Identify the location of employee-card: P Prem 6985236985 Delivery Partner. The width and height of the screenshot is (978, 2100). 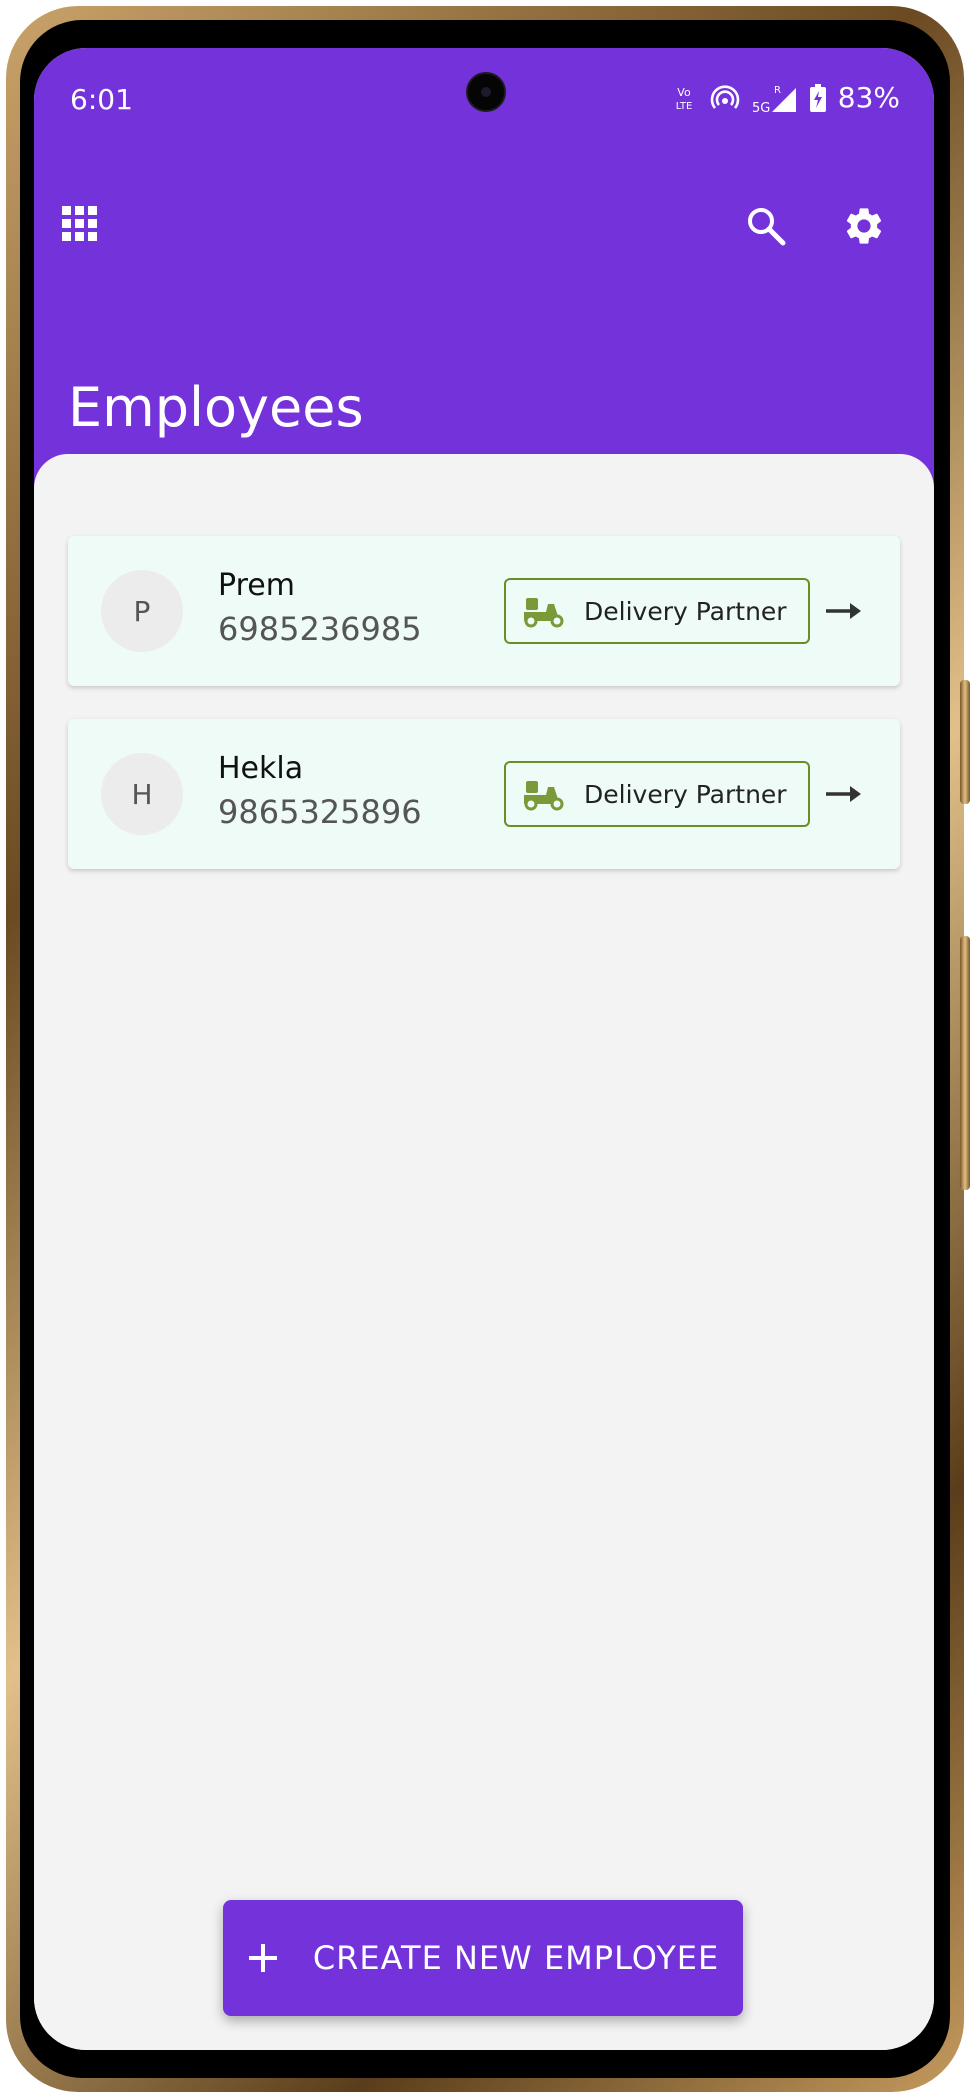
(484, 611).